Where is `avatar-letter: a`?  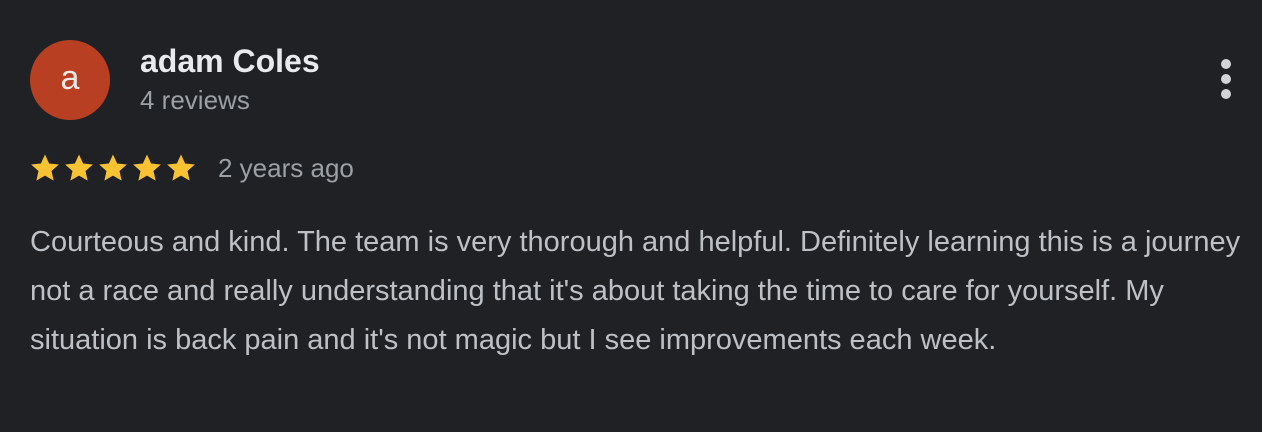 avatar-letter: a is located at coordinates (70, 78).